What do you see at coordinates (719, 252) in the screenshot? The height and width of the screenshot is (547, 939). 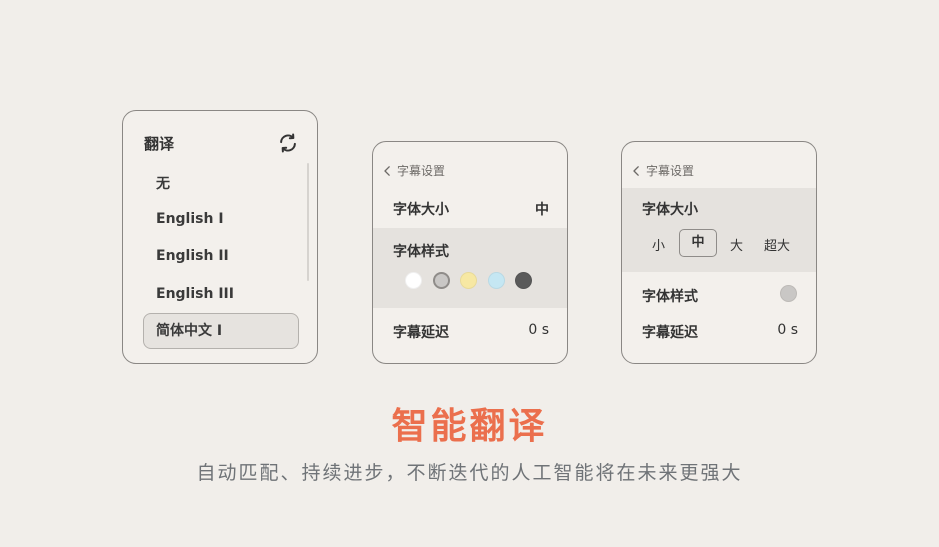 I see `subtitle-settings-panel-size: 字幕设置 字体大小 小 中 大 超大 字体样式 字幕延迟 0 s` at bounding box center [719, 252].